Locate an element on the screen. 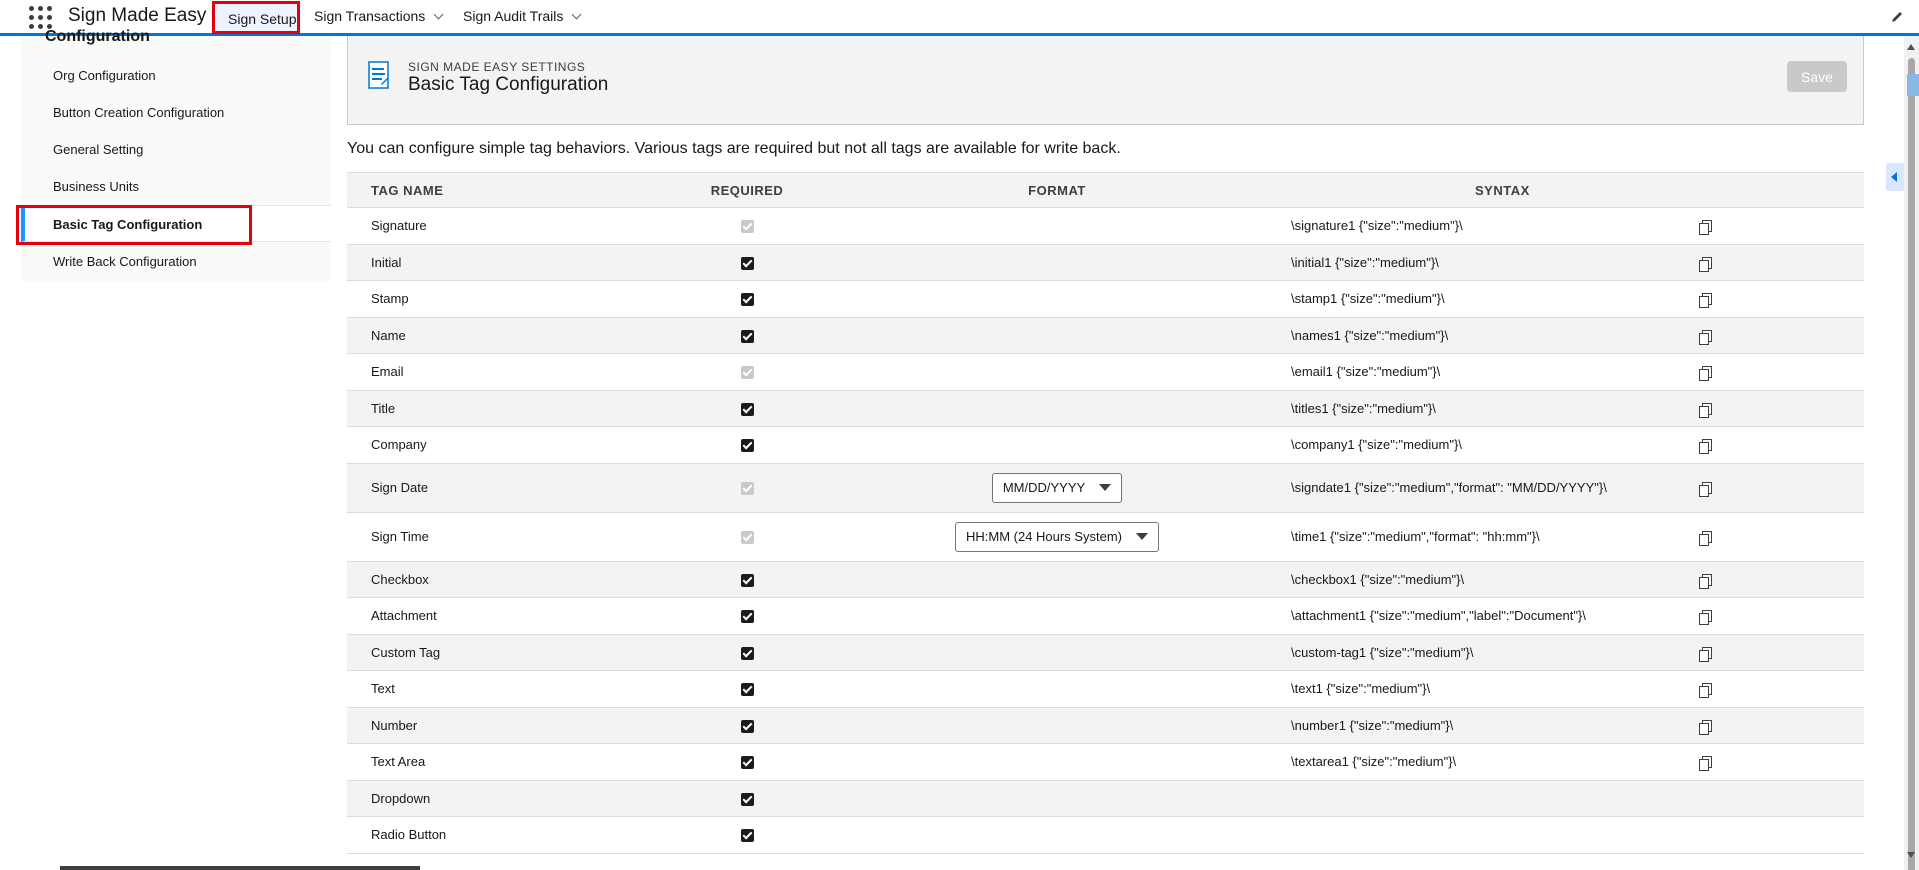 This screenshot has height=870, width=1919. syntax-cell: \names1 {"size":"medium"}\ is located at coordinates (1483, 335).